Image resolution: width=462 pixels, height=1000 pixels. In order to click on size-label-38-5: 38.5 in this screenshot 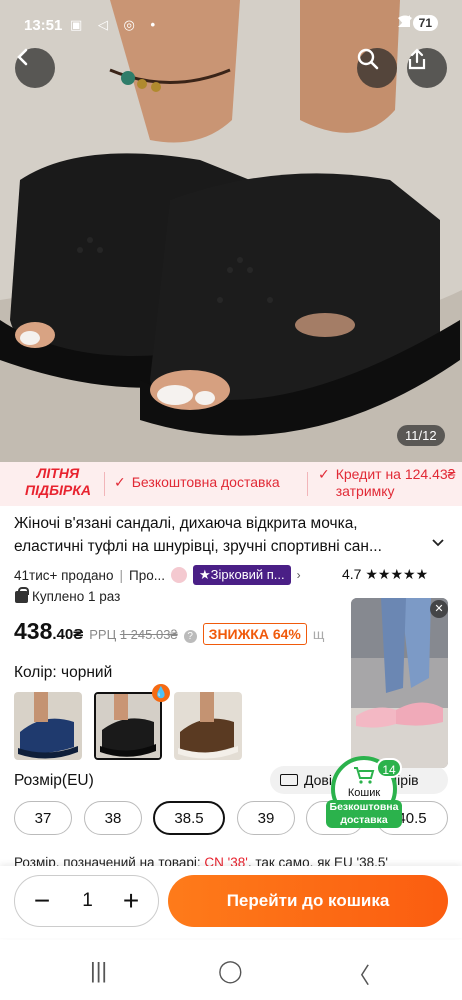, I will do `click(189, 818)`.